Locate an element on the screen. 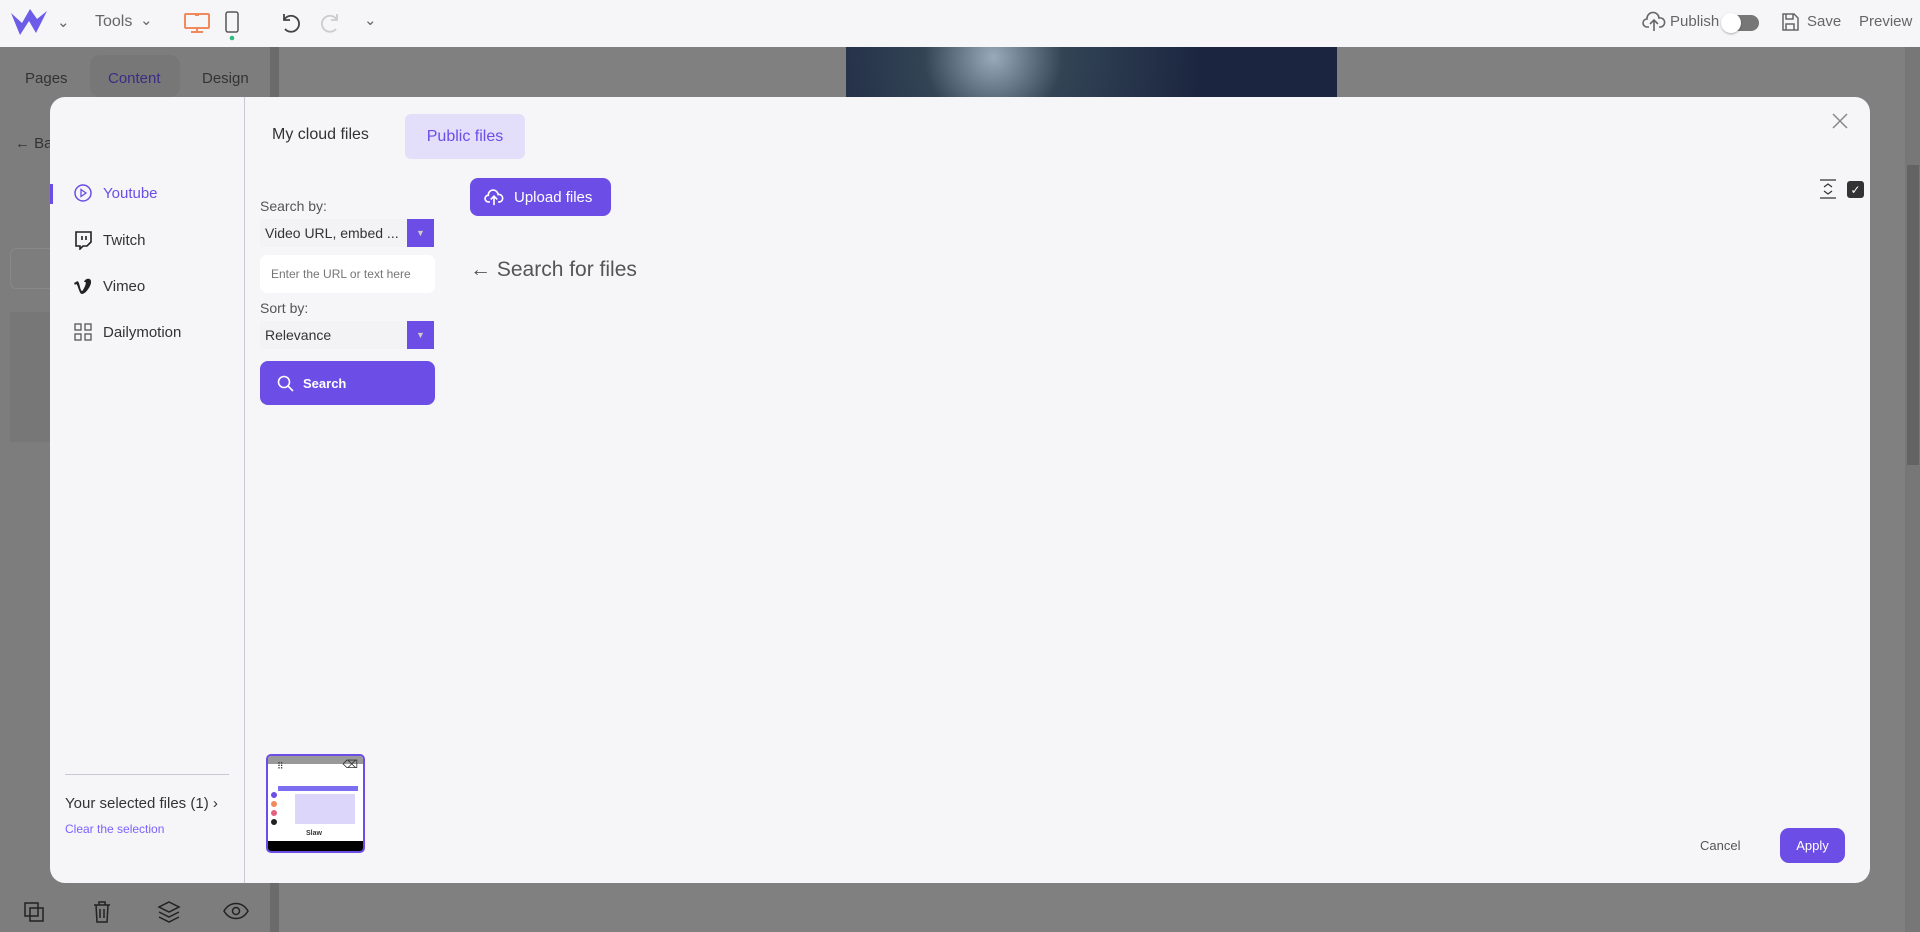 This screenshot has width=1920, height=932. selected-files-link: Your selected files (1) › is located at coordinates (141, 803).